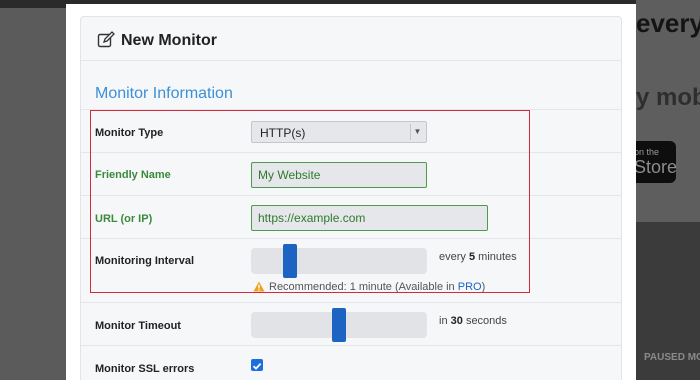  Describe the element at coordinates (133, 175) in the screenshot. I see `friendly-name-label: Friendly Name` at that location.